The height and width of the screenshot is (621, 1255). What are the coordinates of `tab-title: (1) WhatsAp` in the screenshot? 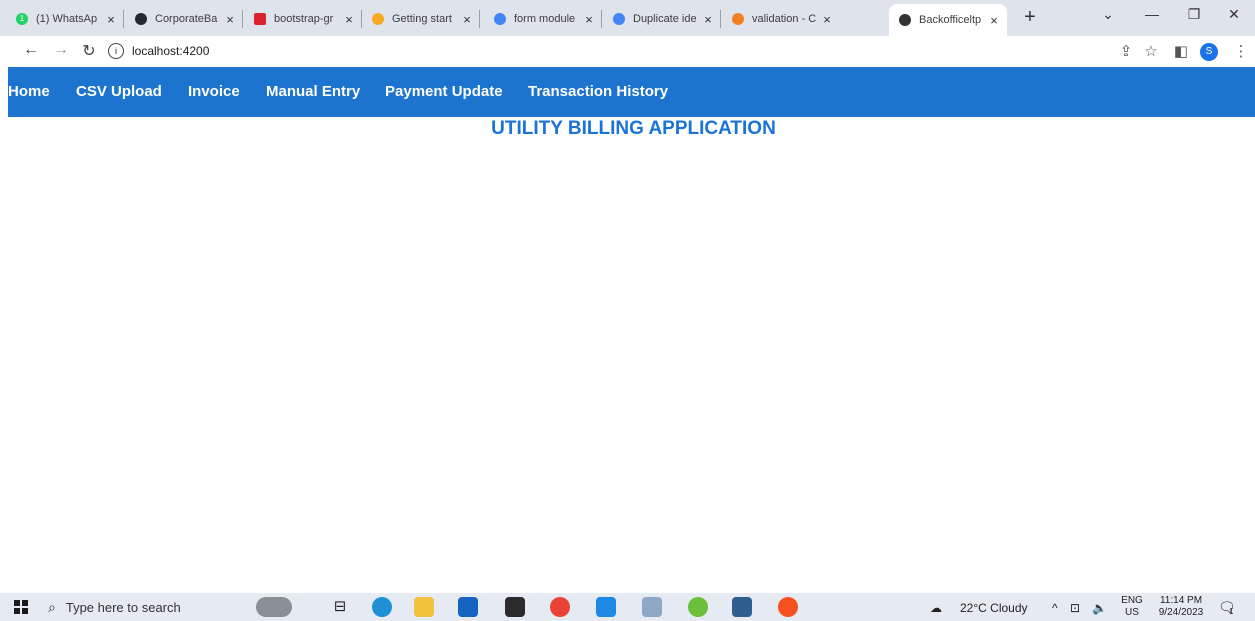 It's located at (67, 19).